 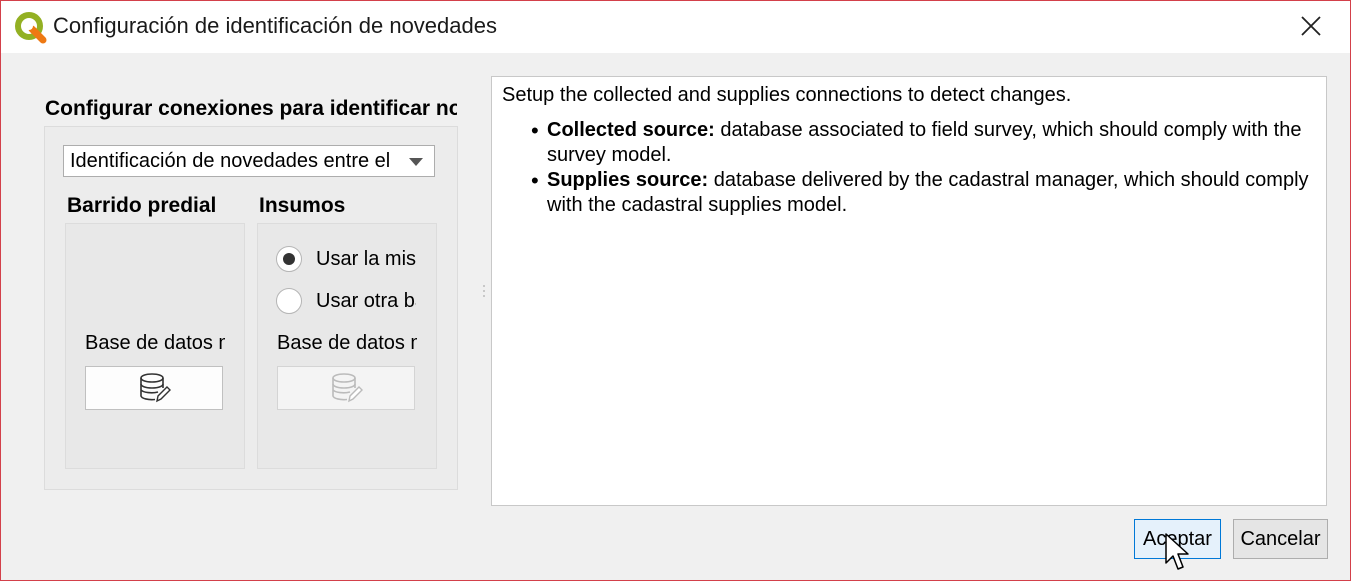 What do you see at coordinates (142, 205) in the screenshot?
I see `barrido-predial-title: Barrido predial` at bounding box center [142, 205].